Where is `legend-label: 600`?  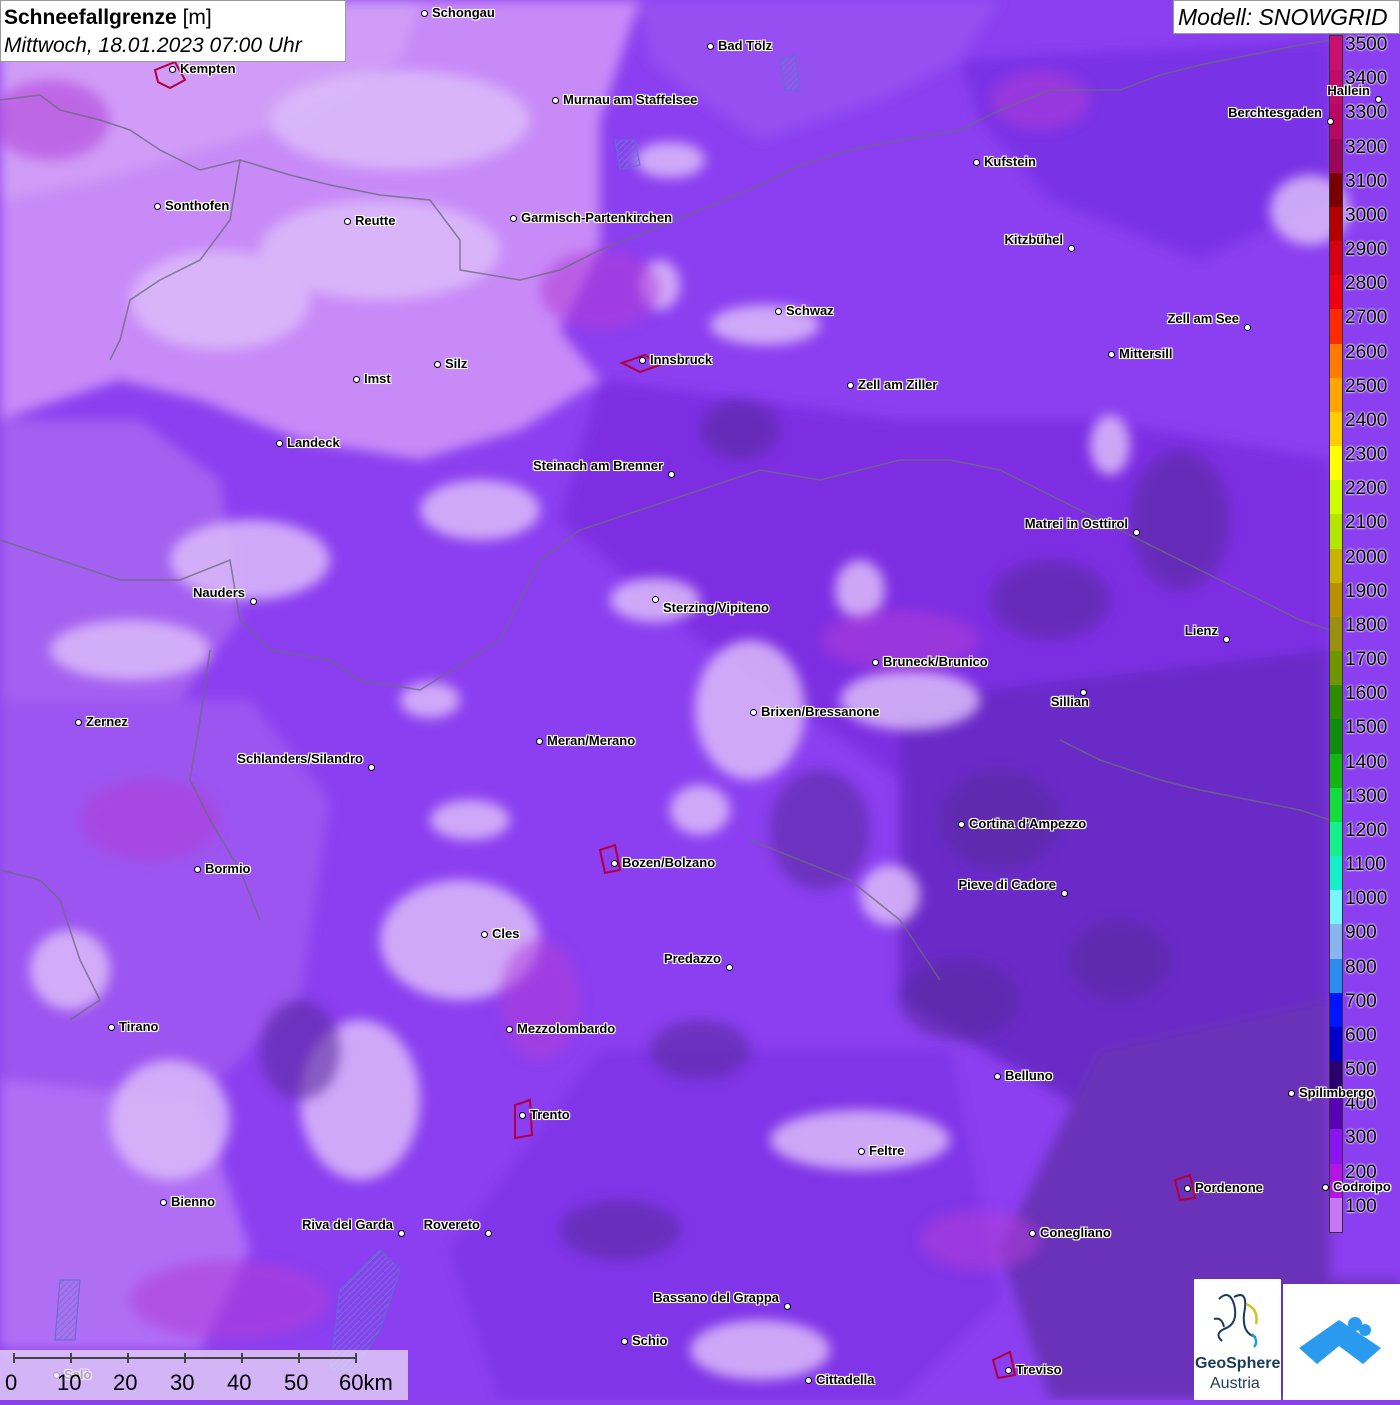 legend-label: 600 is located at coordinates (1361, 1035).